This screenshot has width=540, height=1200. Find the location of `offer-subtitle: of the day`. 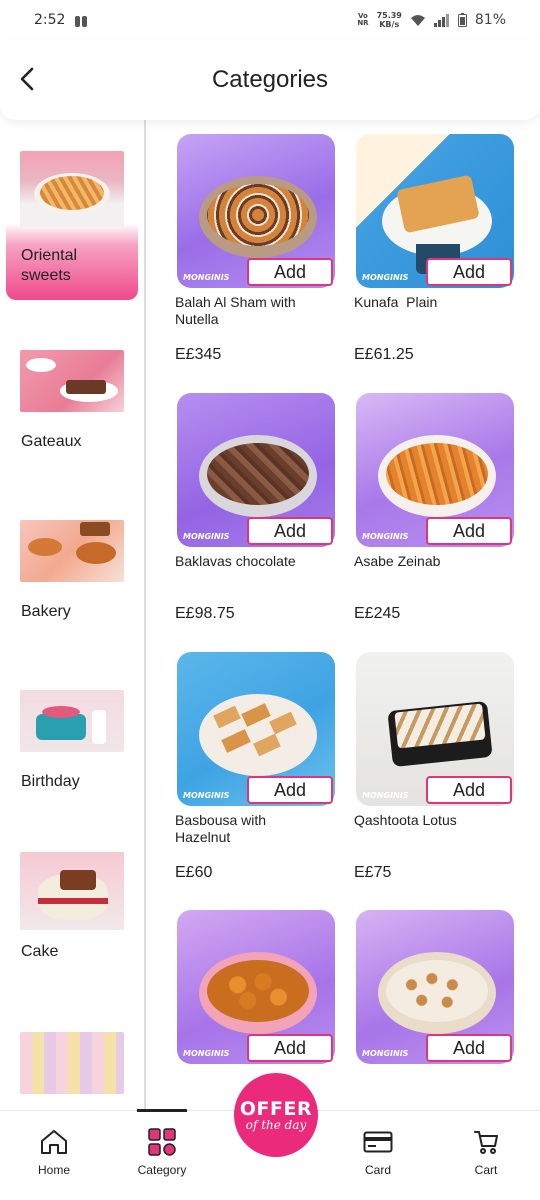

offer-subtitle: of the day is located at coordinates (276, 1125).